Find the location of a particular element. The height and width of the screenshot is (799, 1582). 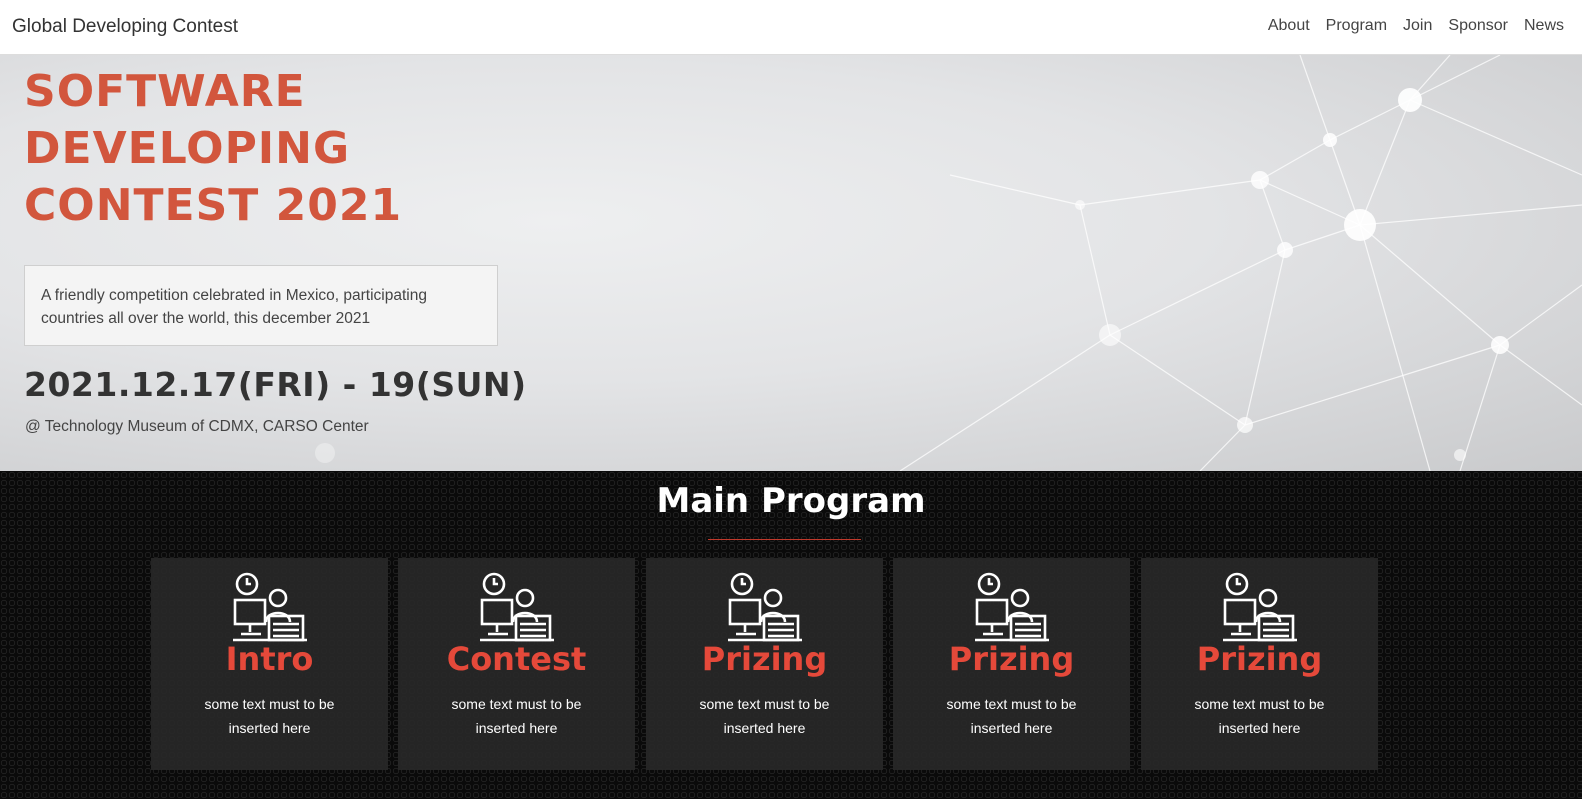

nav-link-about: About is located at coordinates (1289, 26).